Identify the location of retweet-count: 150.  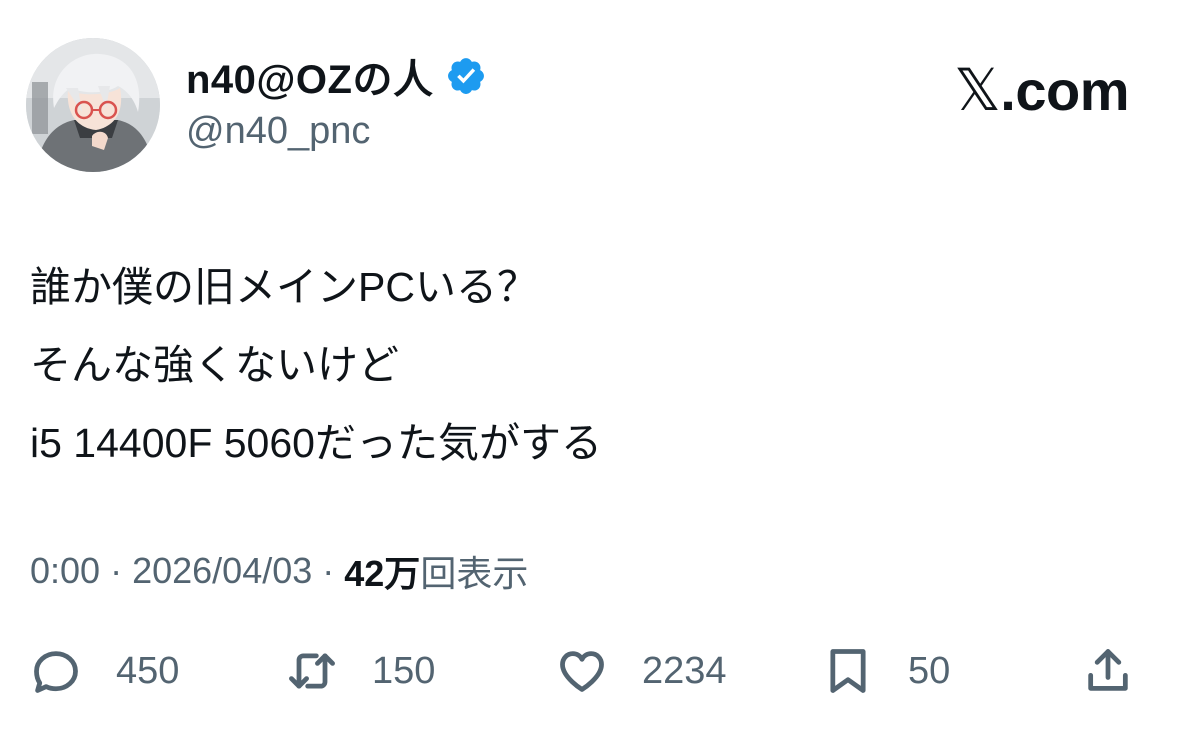
(404, 670).